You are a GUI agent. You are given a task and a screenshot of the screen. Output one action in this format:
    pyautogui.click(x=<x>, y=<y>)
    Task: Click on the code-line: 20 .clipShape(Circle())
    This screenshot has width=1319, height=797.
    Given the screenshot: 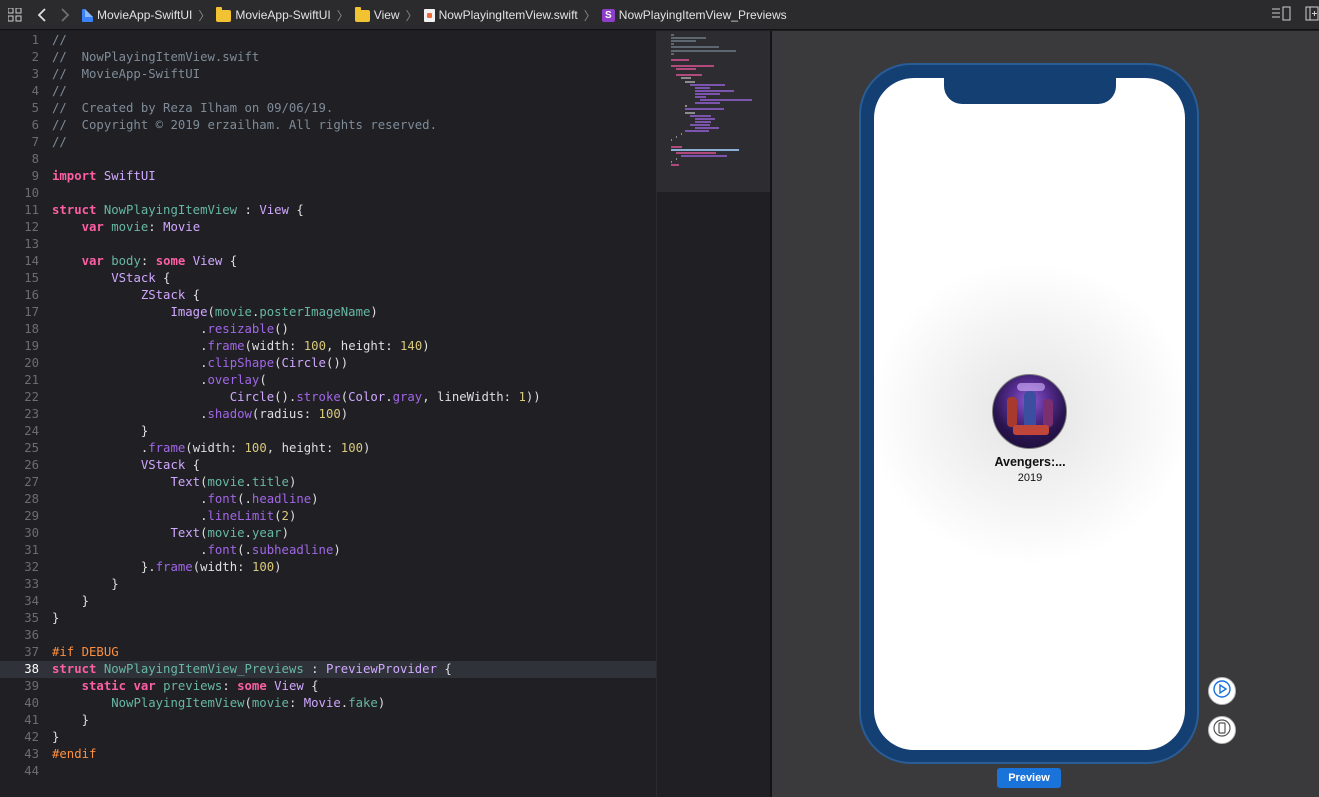 What is the action you would take?
    pyautogui.click(x=328, y=363)
    